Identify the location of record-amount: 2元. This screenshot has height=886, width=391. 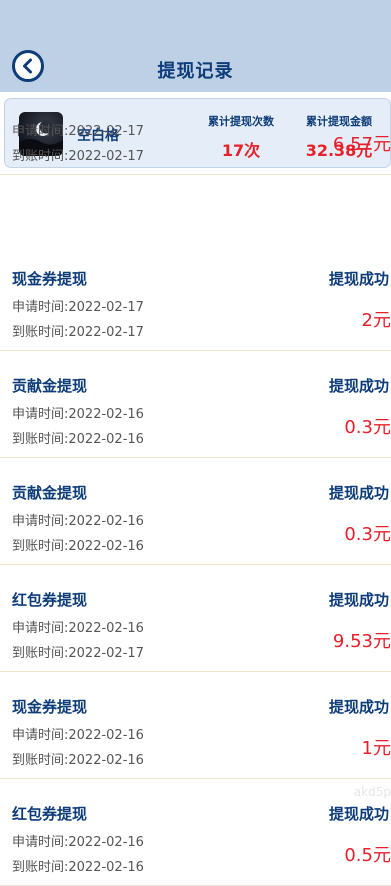
(376, 320).